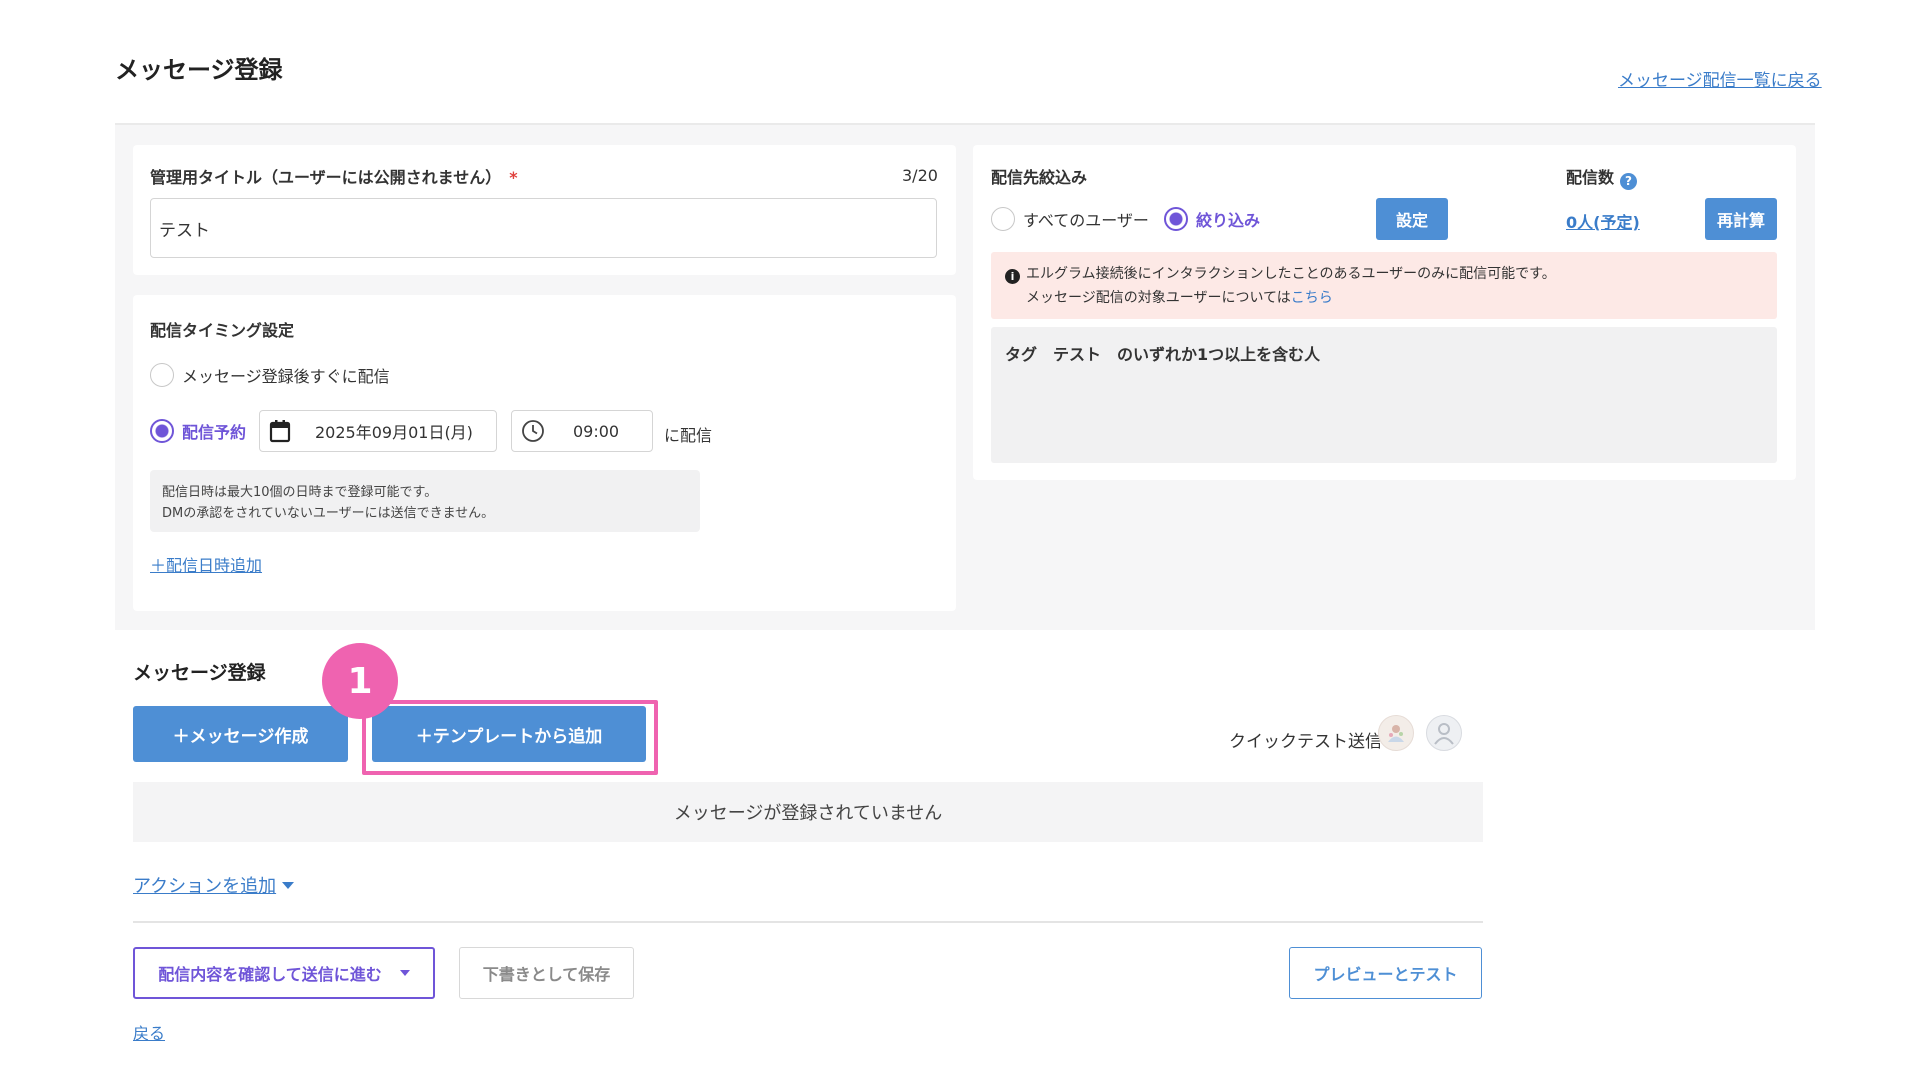  Describe the element at coordinates (1603, 221) in the screenshot. I see `delivery-count-value: 0人(予定)` at that location.